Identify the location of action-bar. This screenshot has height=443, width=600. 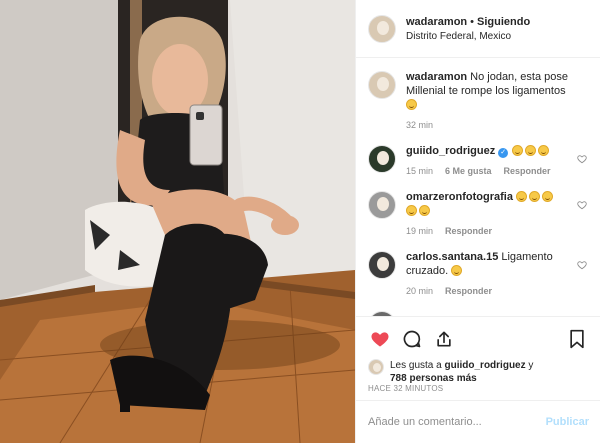
(478, 339).